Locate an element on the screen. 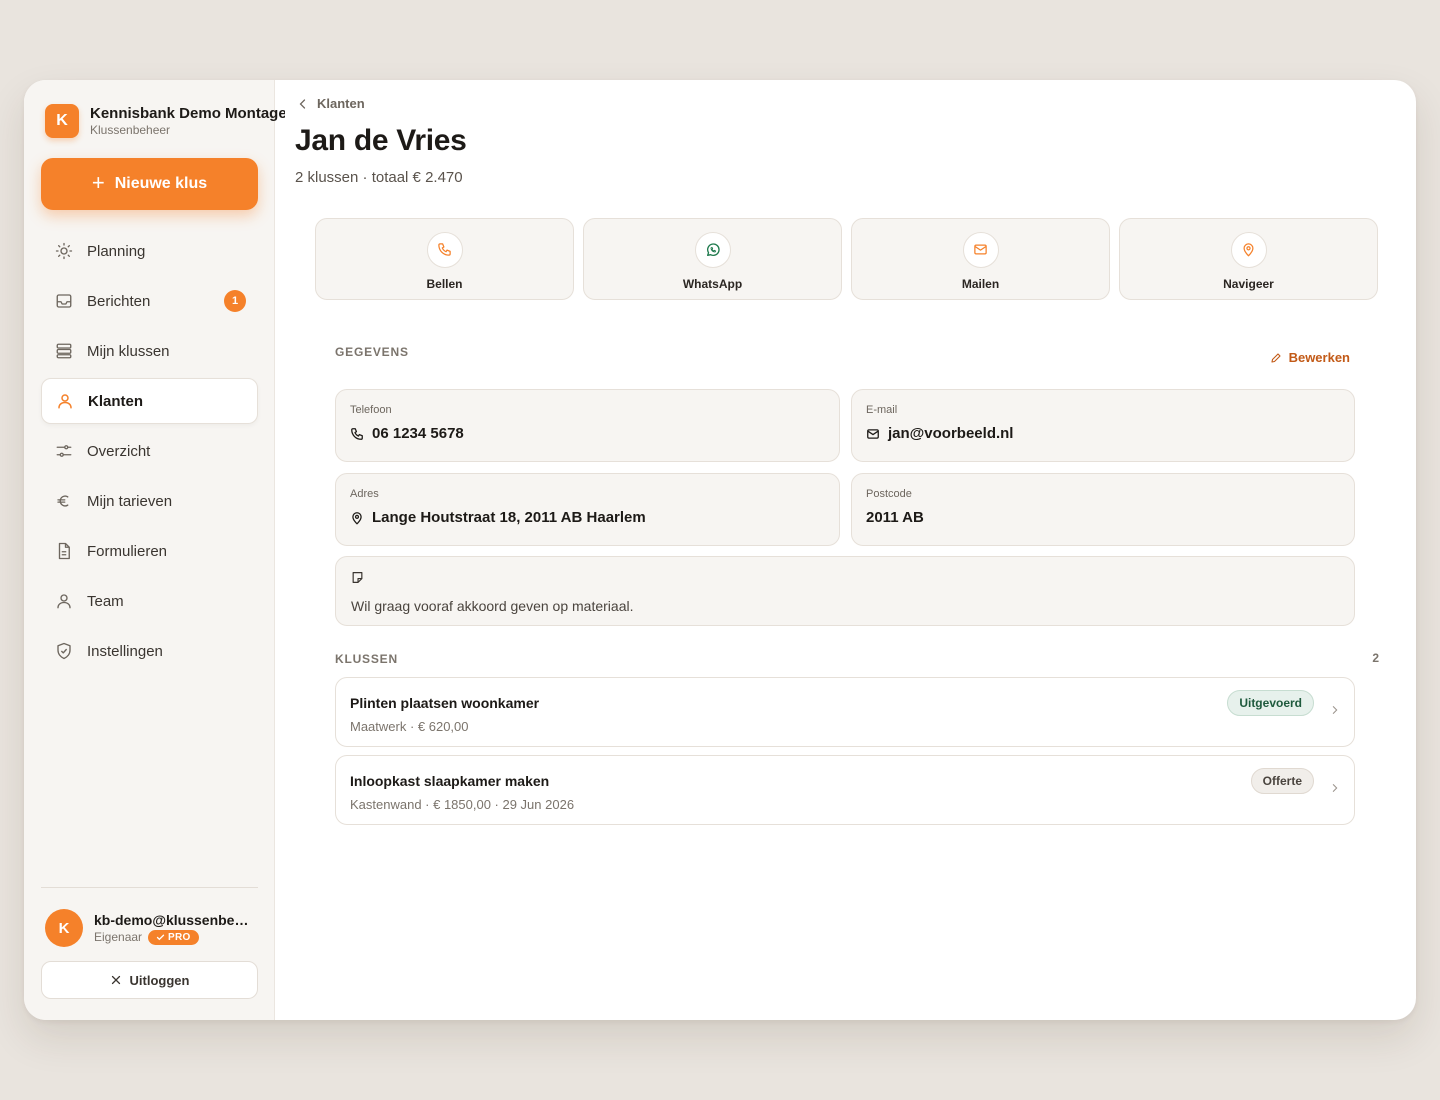 The width and height of the screenshot is (1440, 1100). sidebar-item-mijn-tarieven: Mijn tarieven is located at coordinates (149, 501).